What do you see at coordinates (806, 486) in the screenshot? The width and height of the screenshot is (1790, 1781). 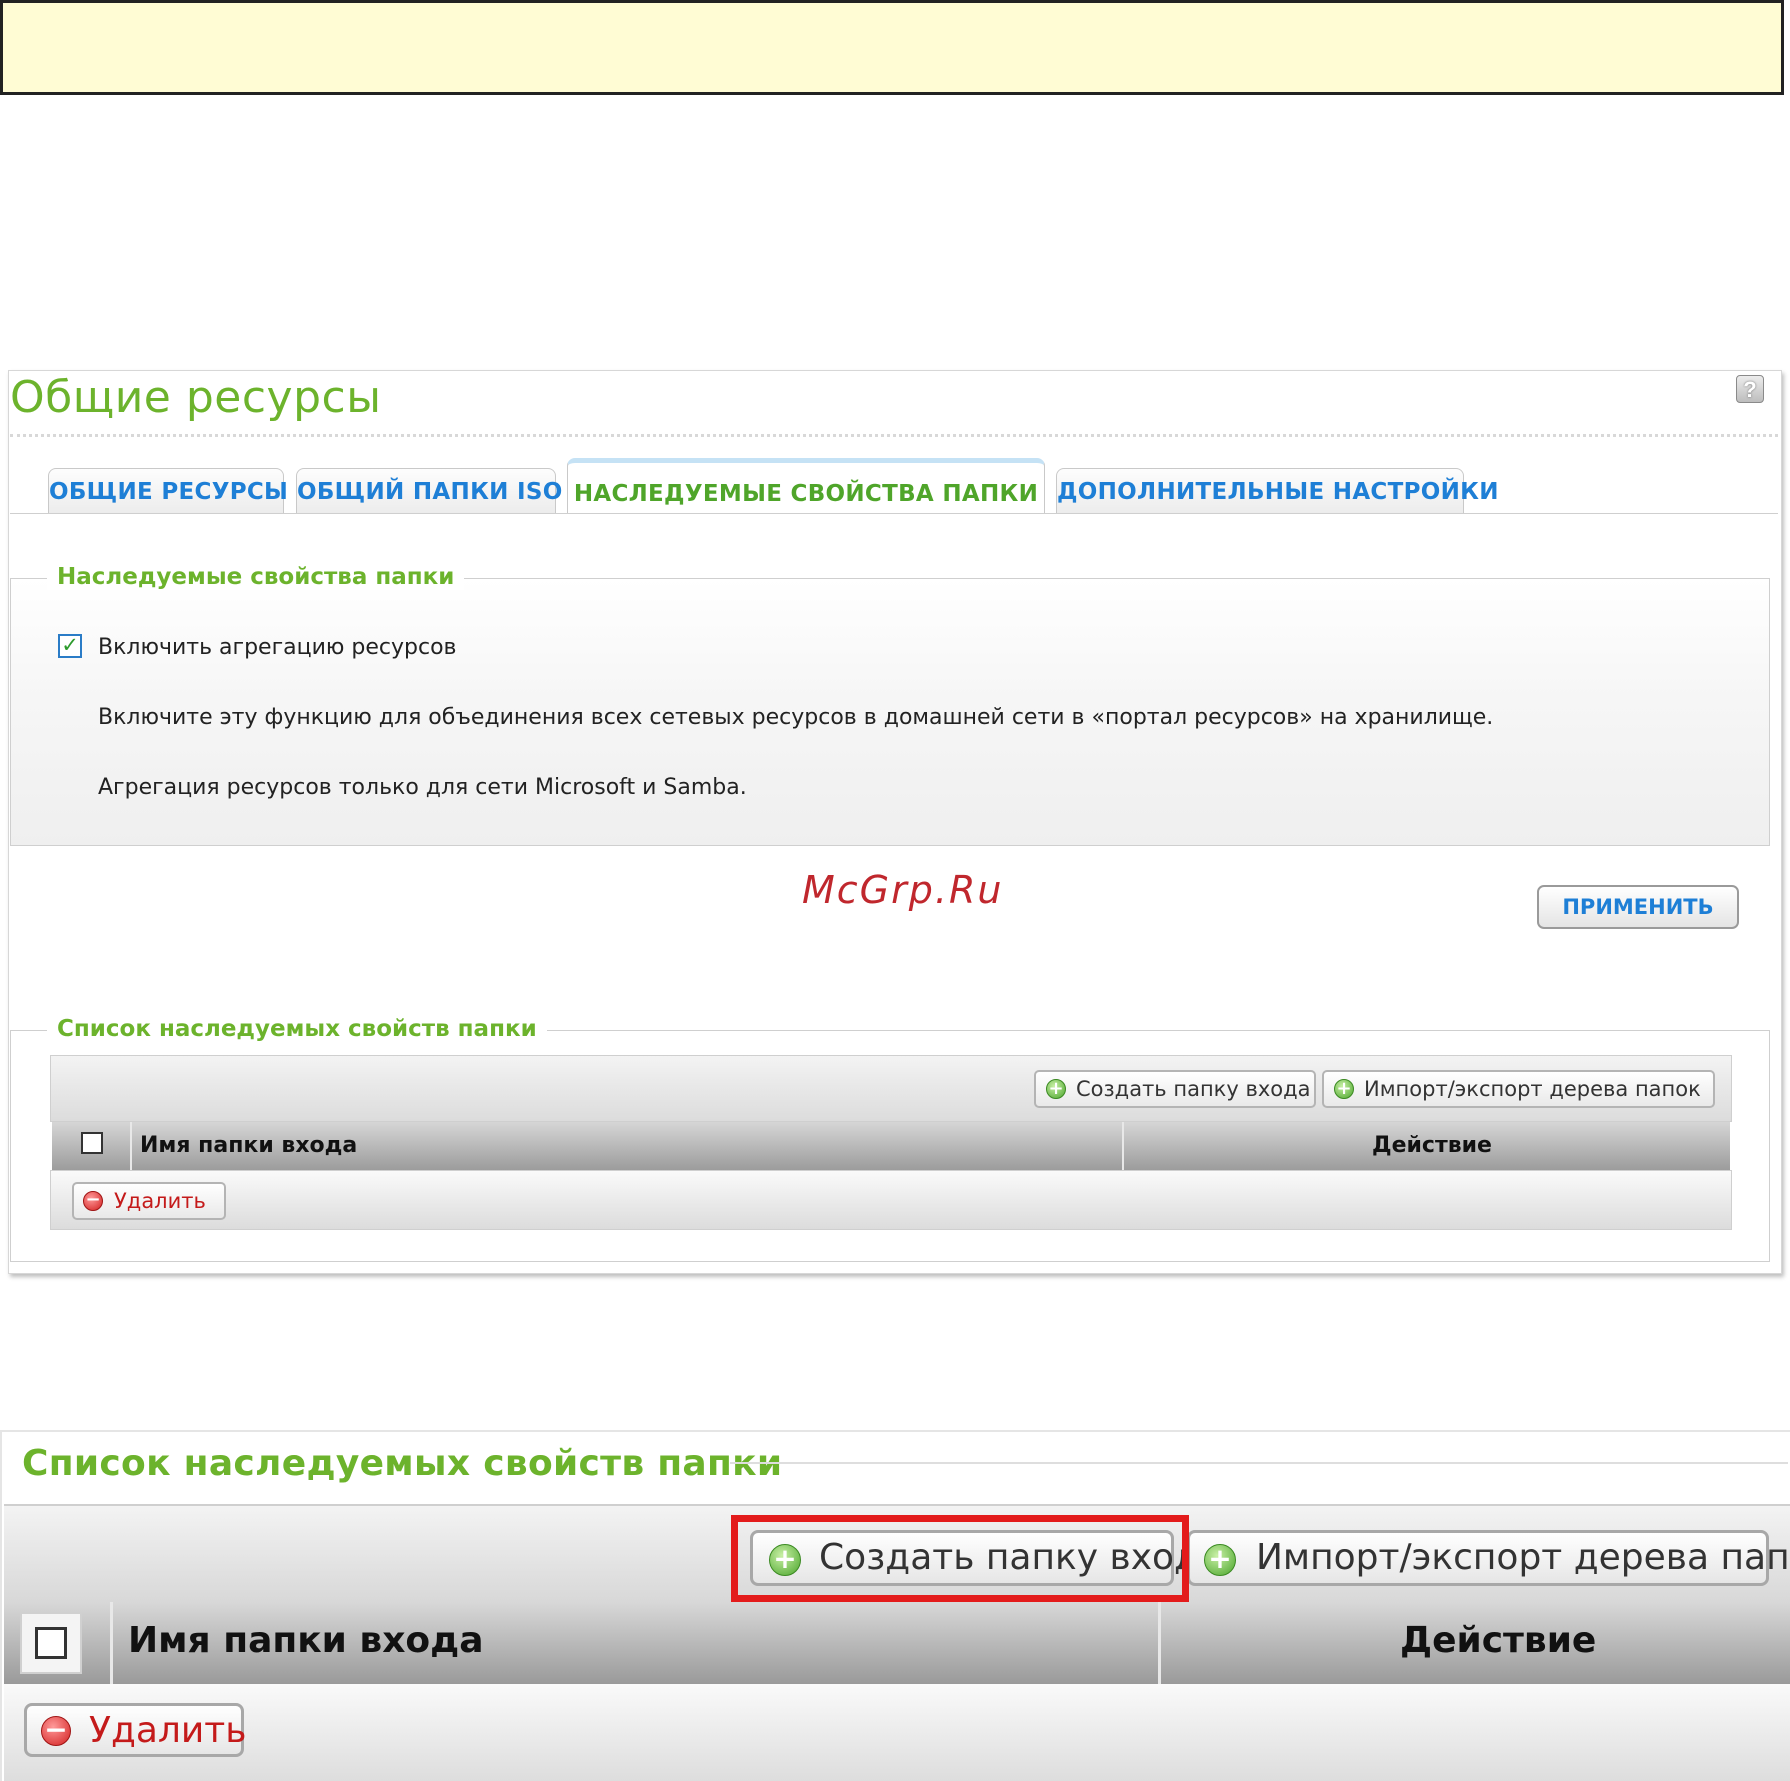 I see `tab-inherited-properties: НАСЛЕДУЕМЫЕ СВОЙСТВА ПАПКИ` at bounding box center [806, 486].